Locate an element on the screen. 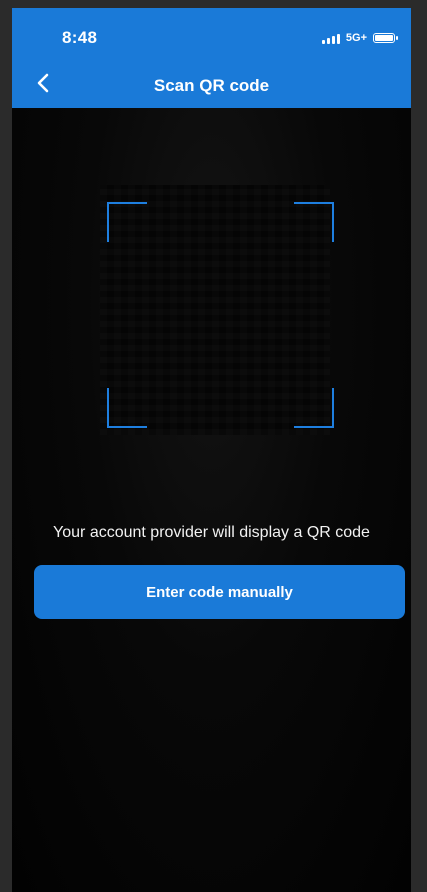 This screenshot has height=892, width=427. scan-frame-corner-top-right is located at coordinates (314, 222).